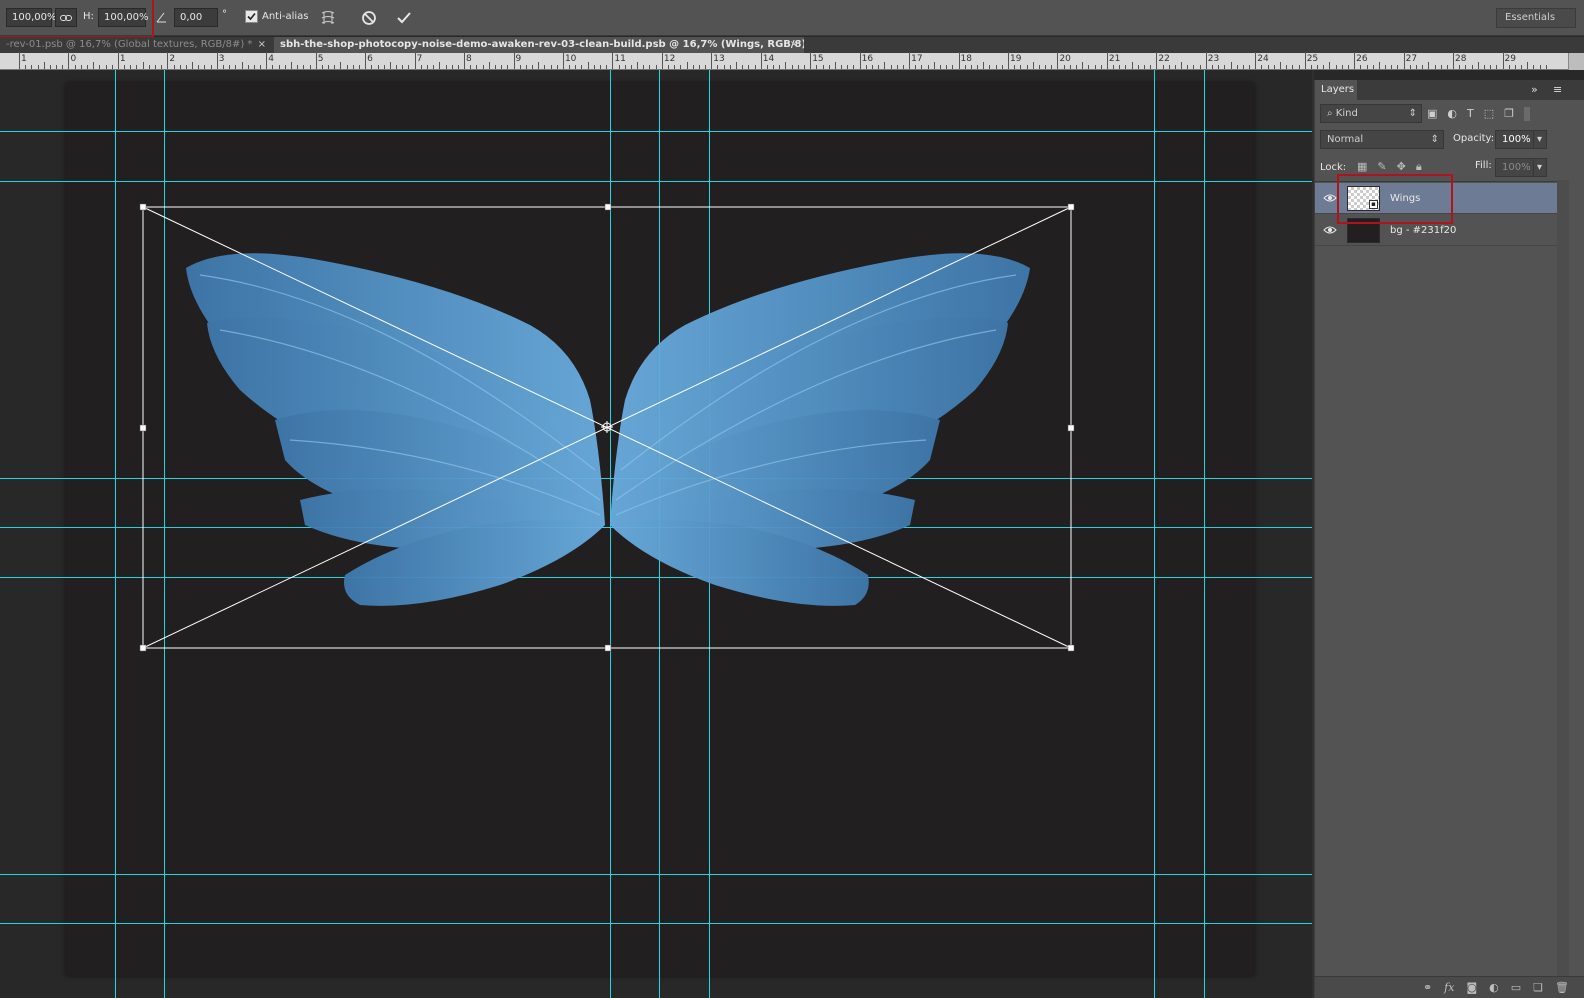 The height and width of the screenshot is (998, 1584). What do you see at coordinates (1371, 113) in the screenshot?
I see `layer-filter-kind-select: ⌕ Kind ⇕` at bounding box center [1371, 113].